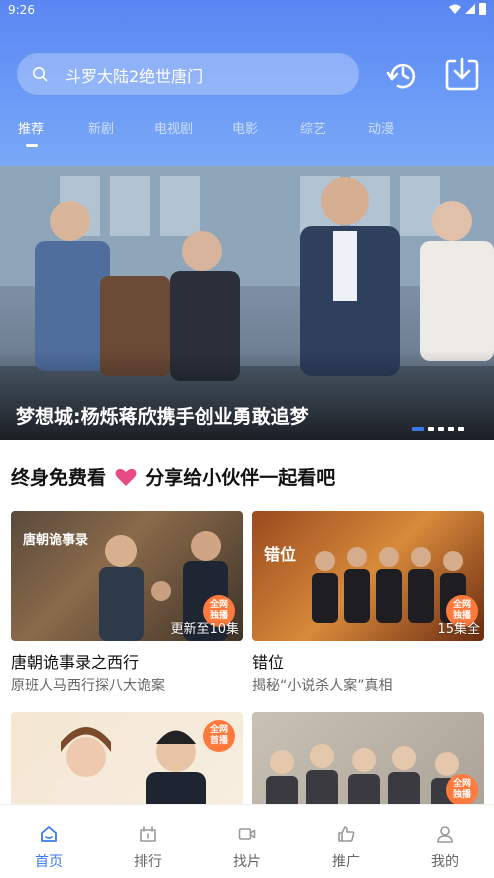 The height and width of the screenshot is (878, 494). Describe the element at coordinates (101, 127) in the screenshot. I see `tab-new: 新剧` at that location.